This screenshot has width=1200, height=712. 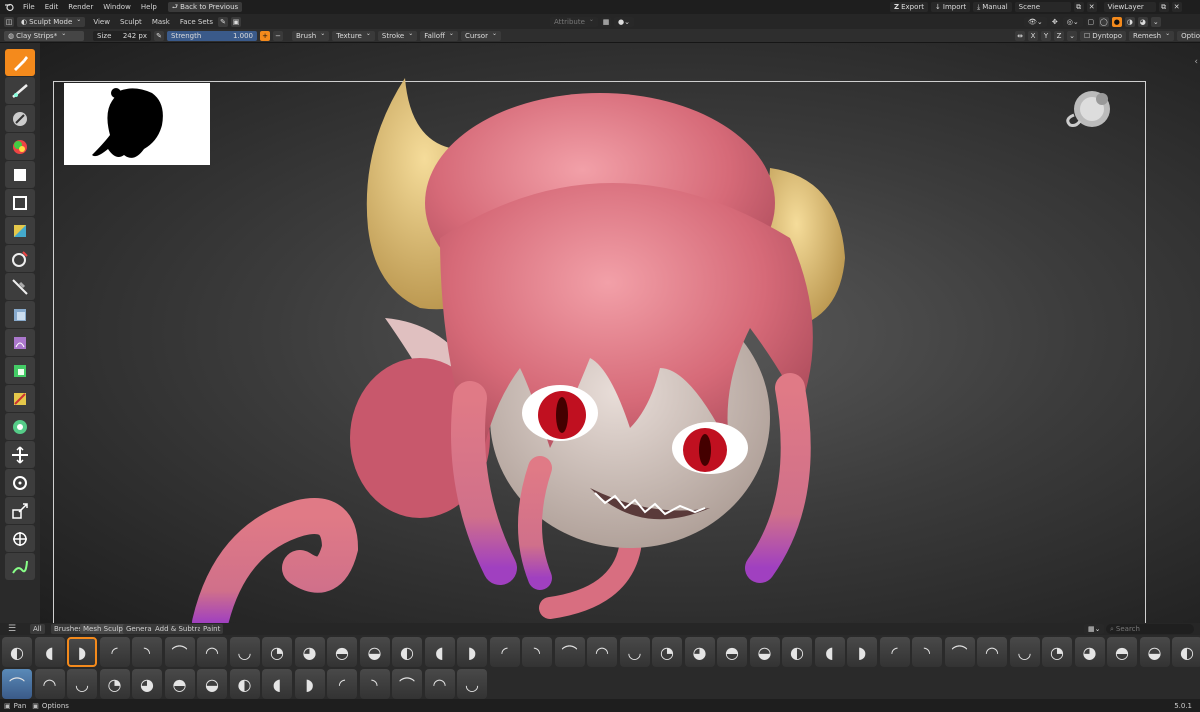 What do you see at coordinates (1103, 21) in the screenshot?
I see `shading-wireframe-icon: ◯` at bounding box center [1103, 21].